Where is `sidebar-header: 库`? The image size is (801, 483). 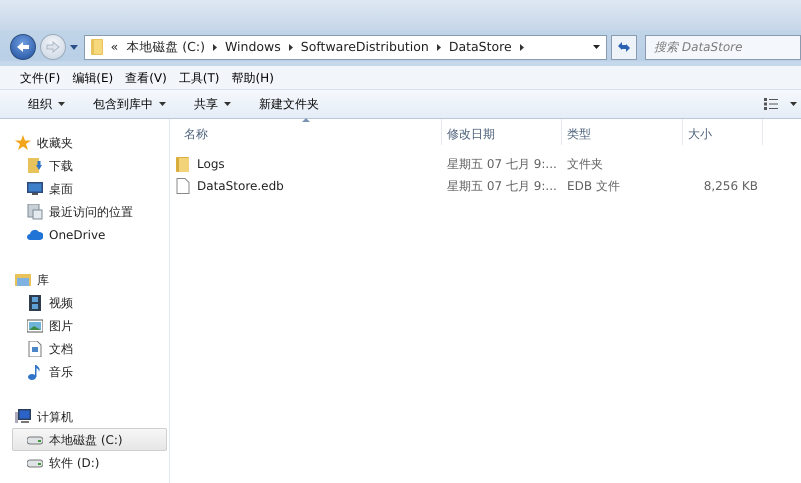 sidebar-header: 库 is located at coordinates (89, 279).